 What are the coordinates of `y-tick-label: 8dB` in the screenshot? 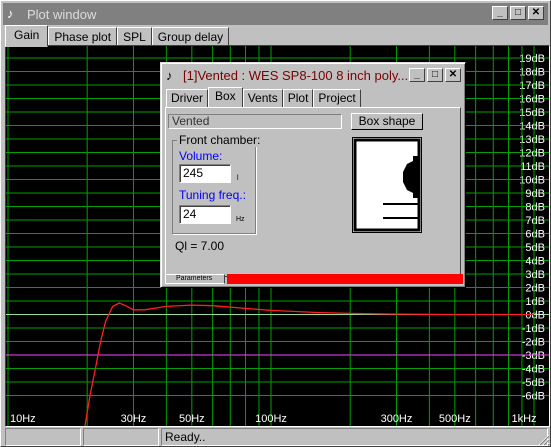 It's located at (535, 208).